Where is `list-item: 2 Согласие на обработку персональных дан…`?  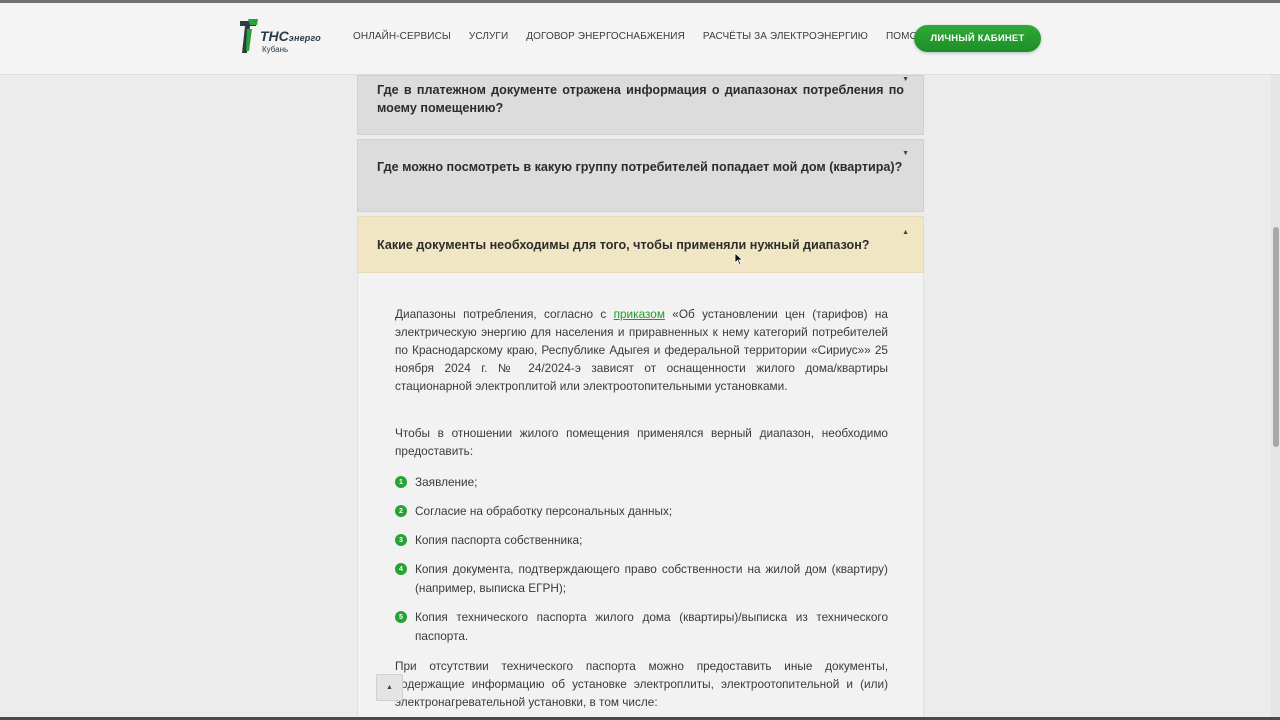
list-item: 2 Согласие на обработку персональных дан… is located at coordinates (641, 511).